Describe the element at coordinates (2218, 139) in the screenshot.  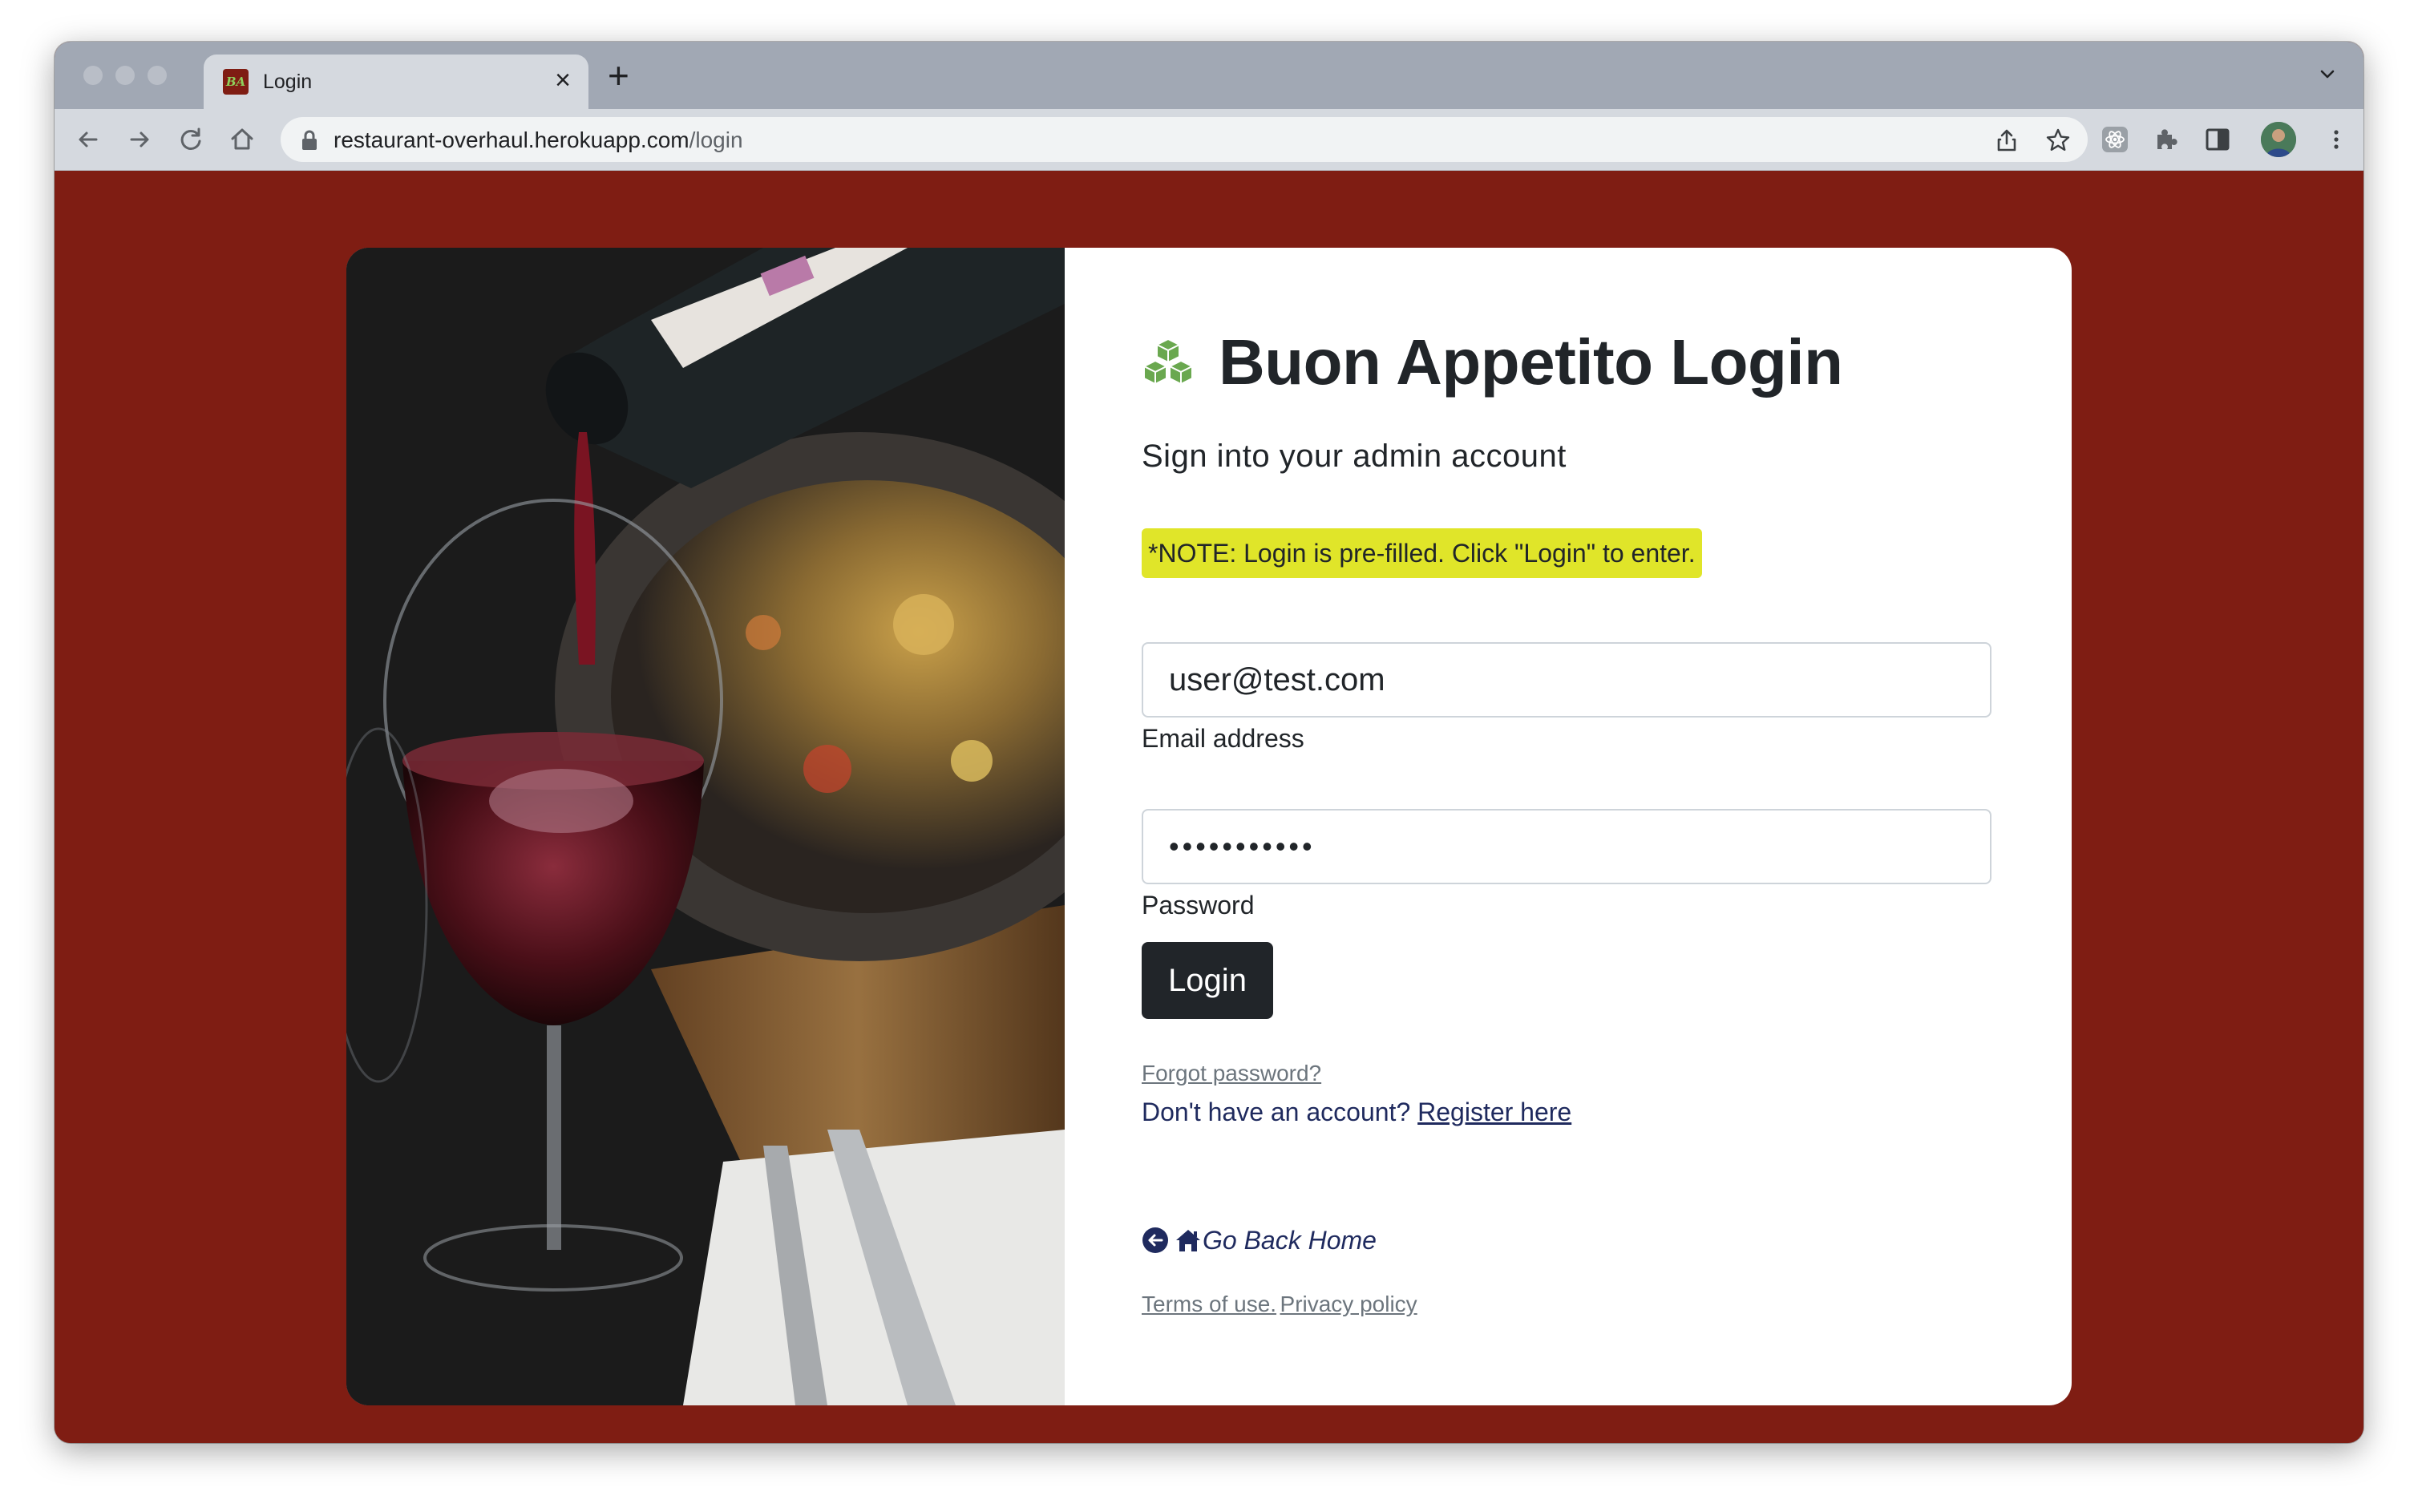
I see `sidebar-icon` at that location.